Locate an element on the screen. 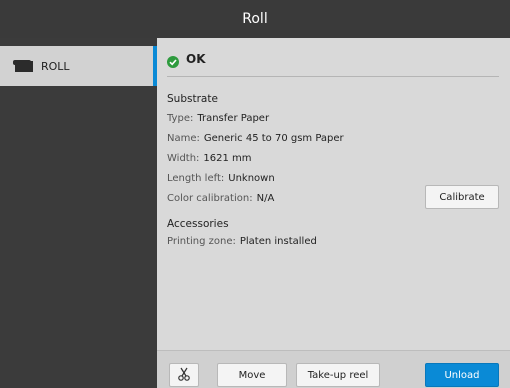 The image size is (510, 388). status-text: OK is located at coordinates (196, 59).